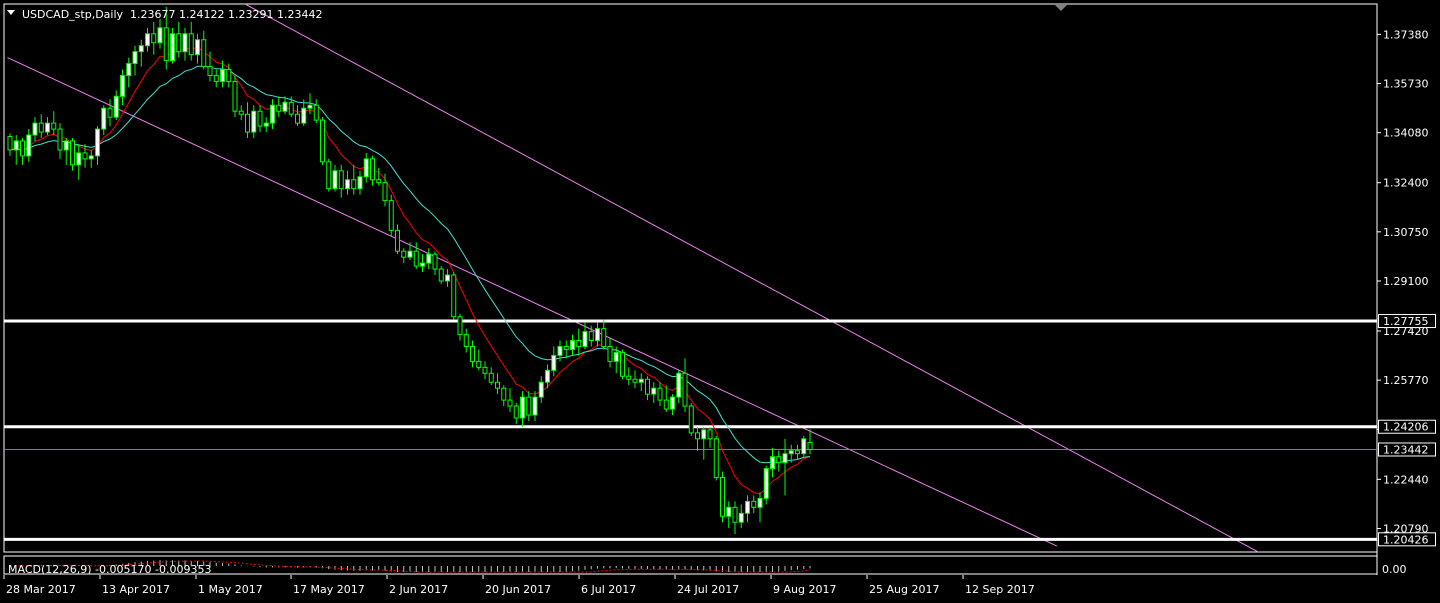 The height and width of the screenshot is (603, 1440). What do you see at coordinates (1394, 569) in the screenshot?
I see `macd-scale-label: 0.00` at bounding box center [1394, 569].